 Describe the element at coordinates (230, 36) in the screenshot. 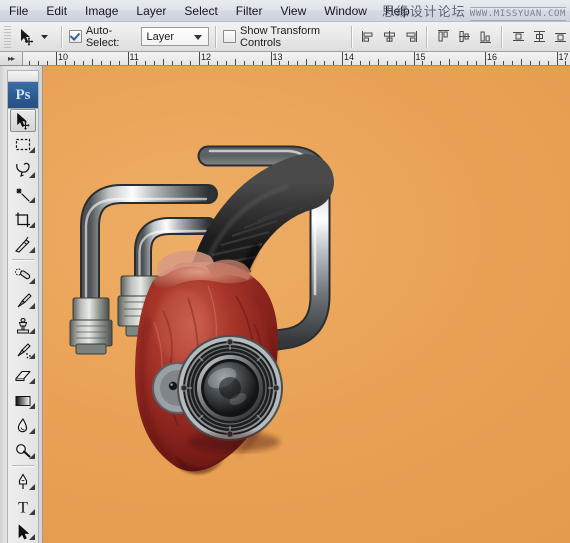

I see `show-transform-controls-checkbox` at that location.